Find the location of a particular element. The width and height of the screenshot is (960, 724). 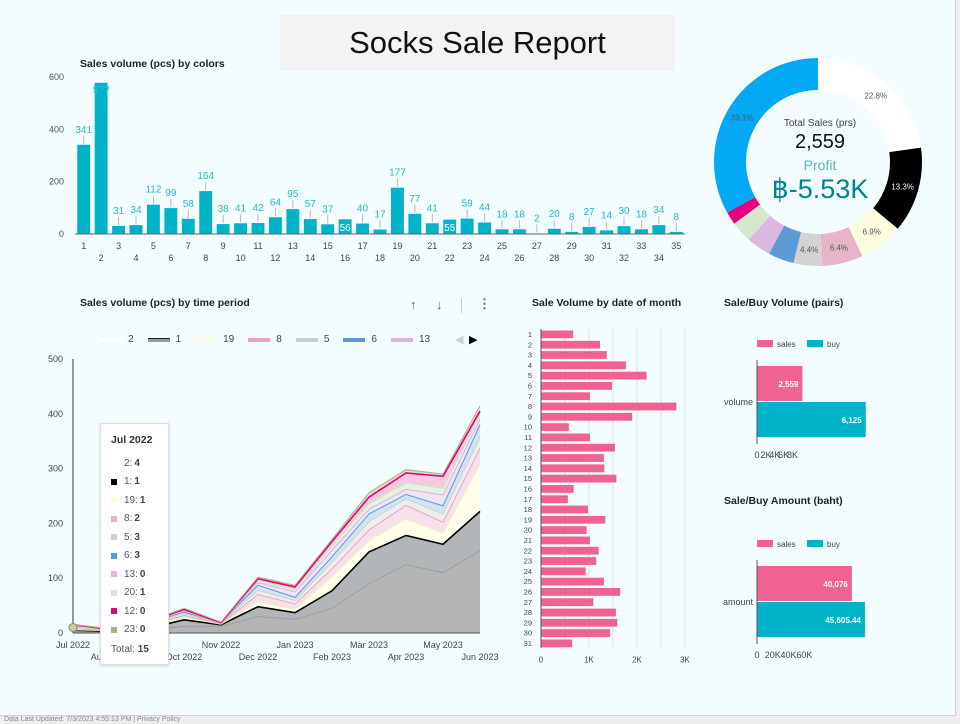

x-tick-label: 26 is located at coordinates (519, 258).